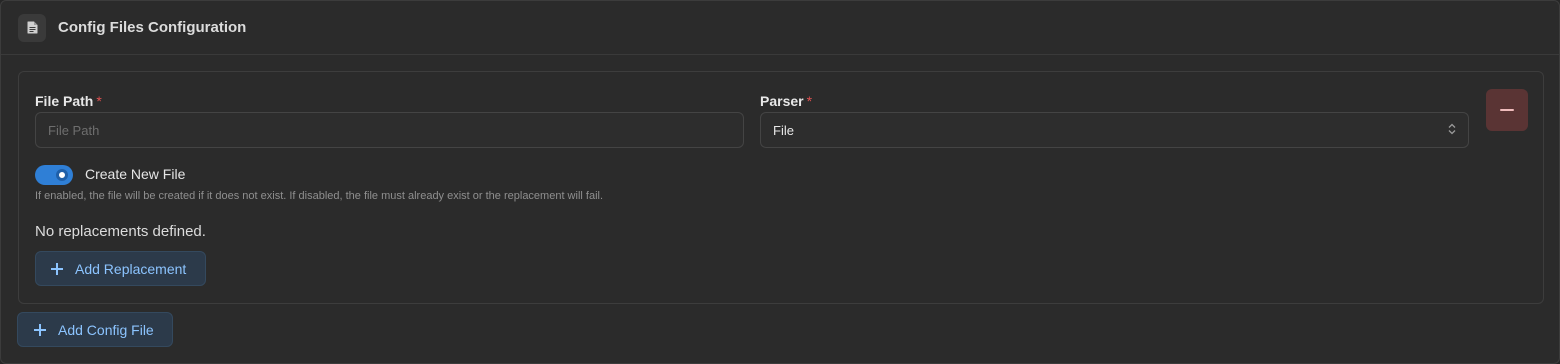 The image size is (1560, 364). I want to click on document-icon, so click(32, 27).